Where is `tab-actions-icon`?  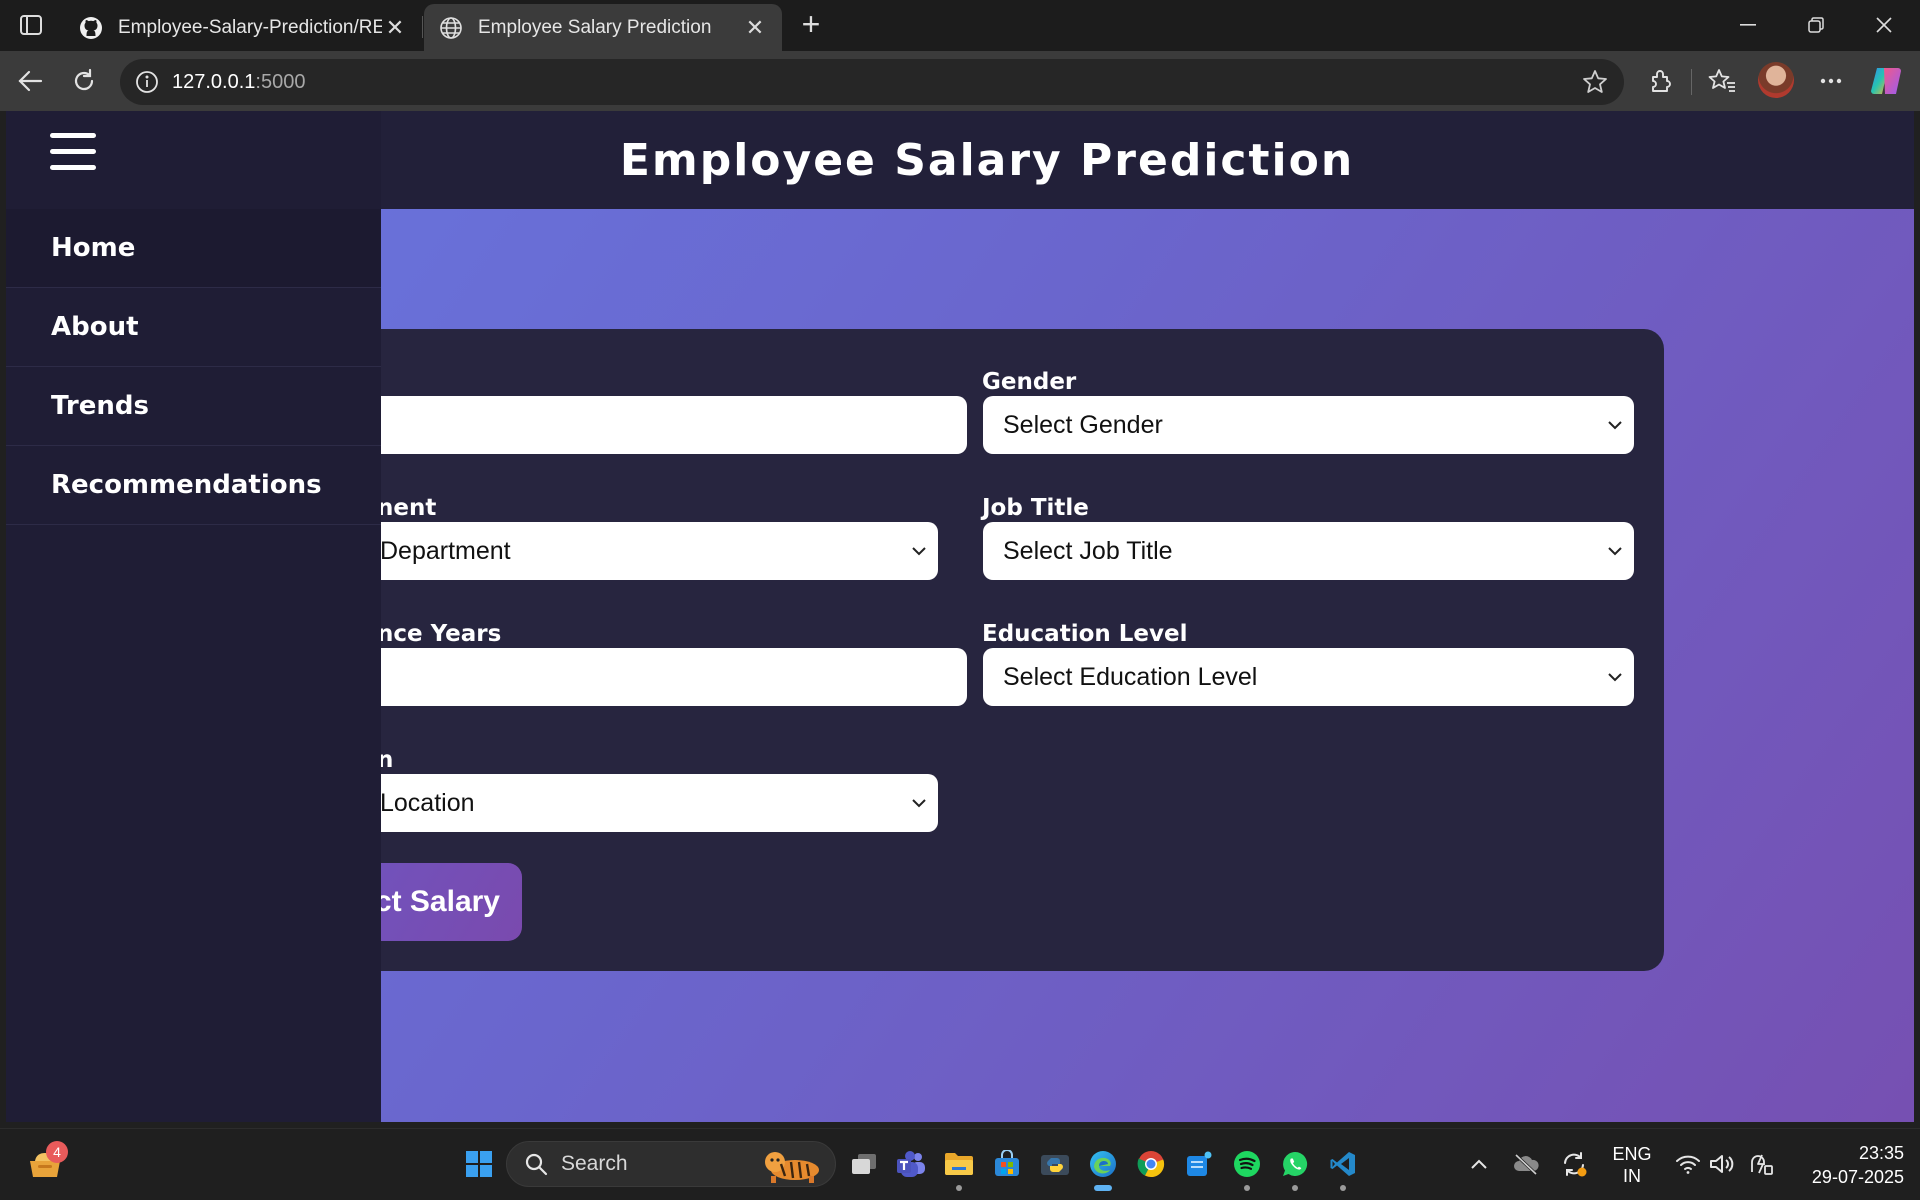 tab-actions-icon is located at coordinates (31, 25).